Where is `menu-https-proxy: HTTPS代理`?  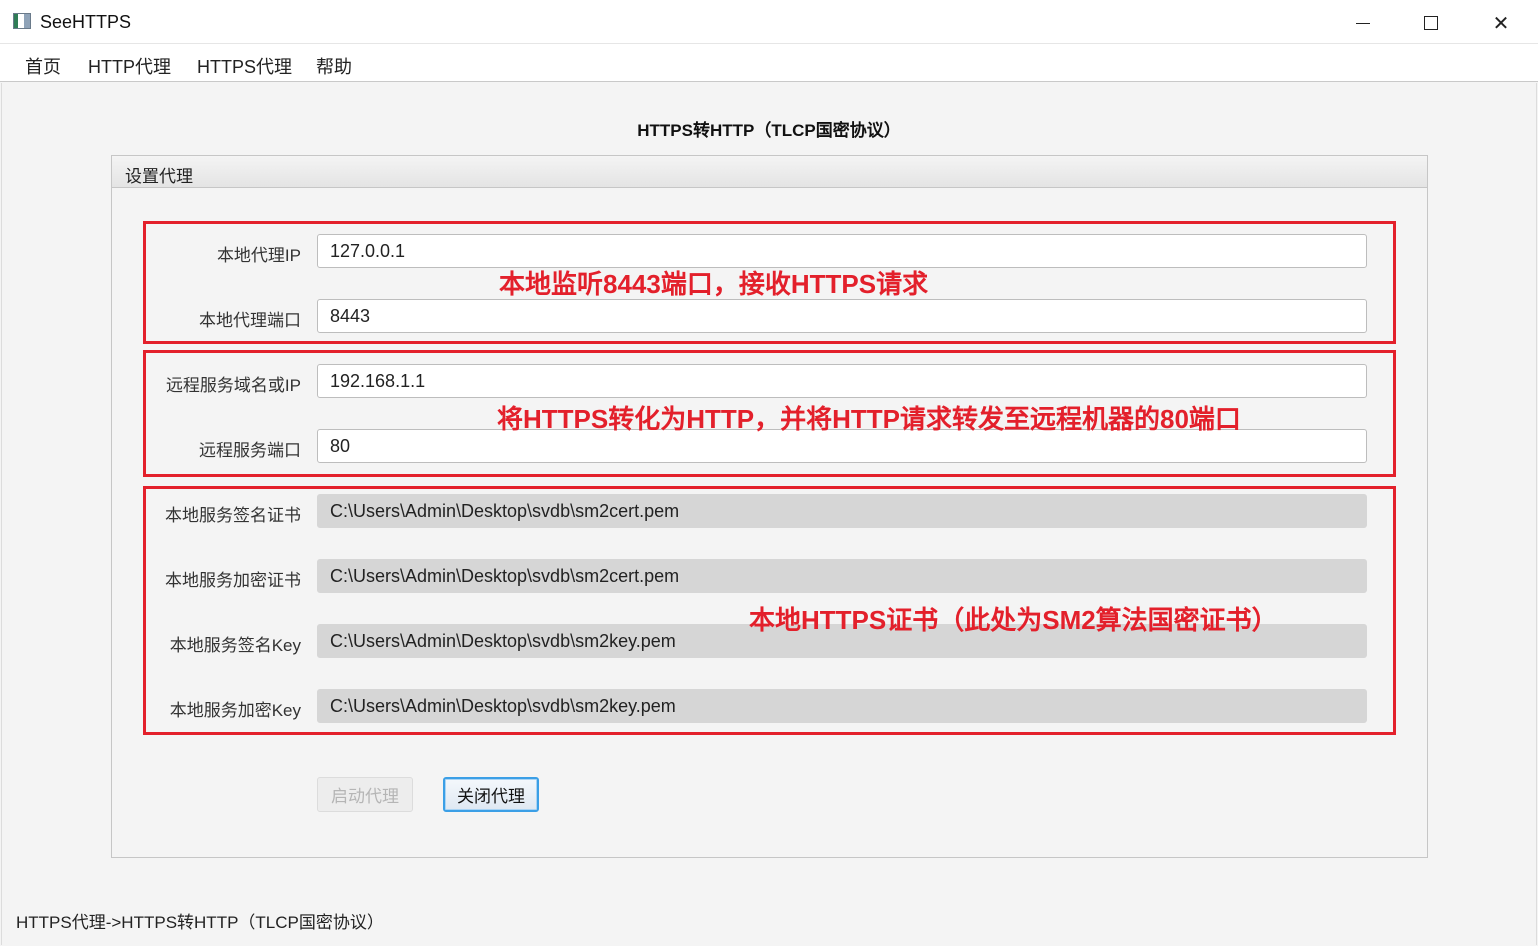
menu-https-proxy: HTTPS代理 is located at coordinates (244, 66).